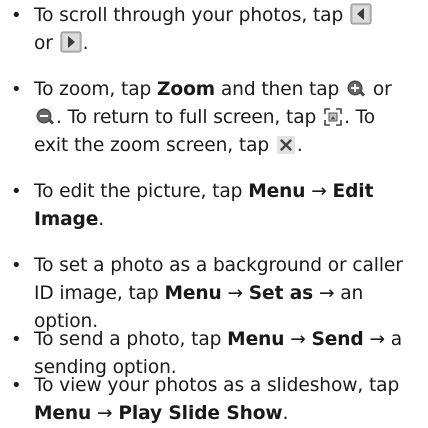  What do you see at coordinates (286, 145) in the screenshot?
I see `close-icon` at bounding box center [286, 145].